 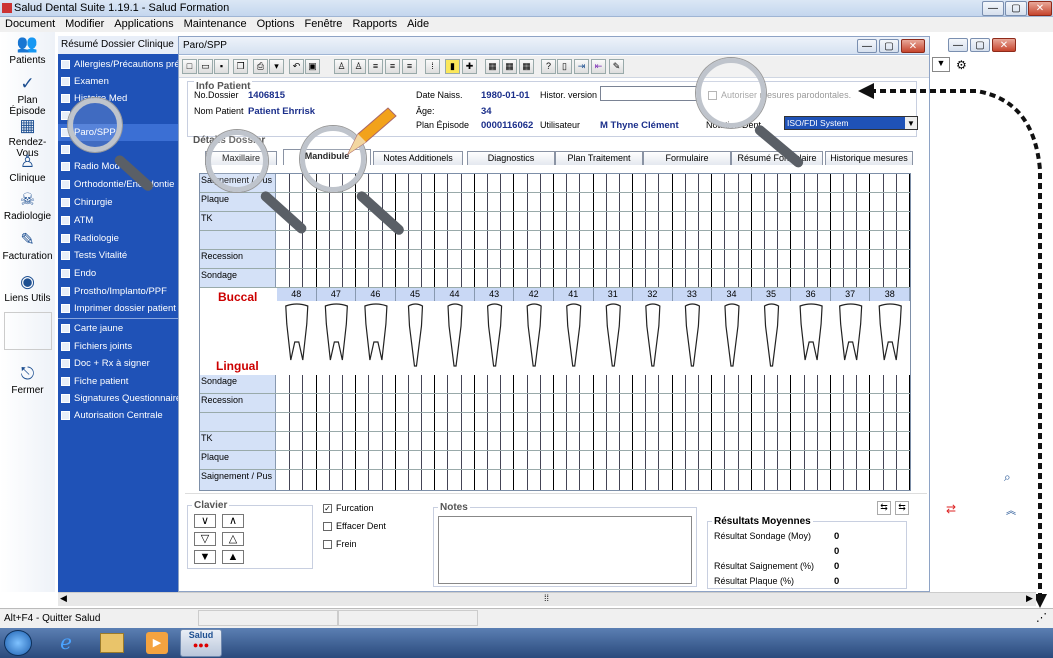 I want to click on column-icon: ⁞, so click(x=432, y=66).